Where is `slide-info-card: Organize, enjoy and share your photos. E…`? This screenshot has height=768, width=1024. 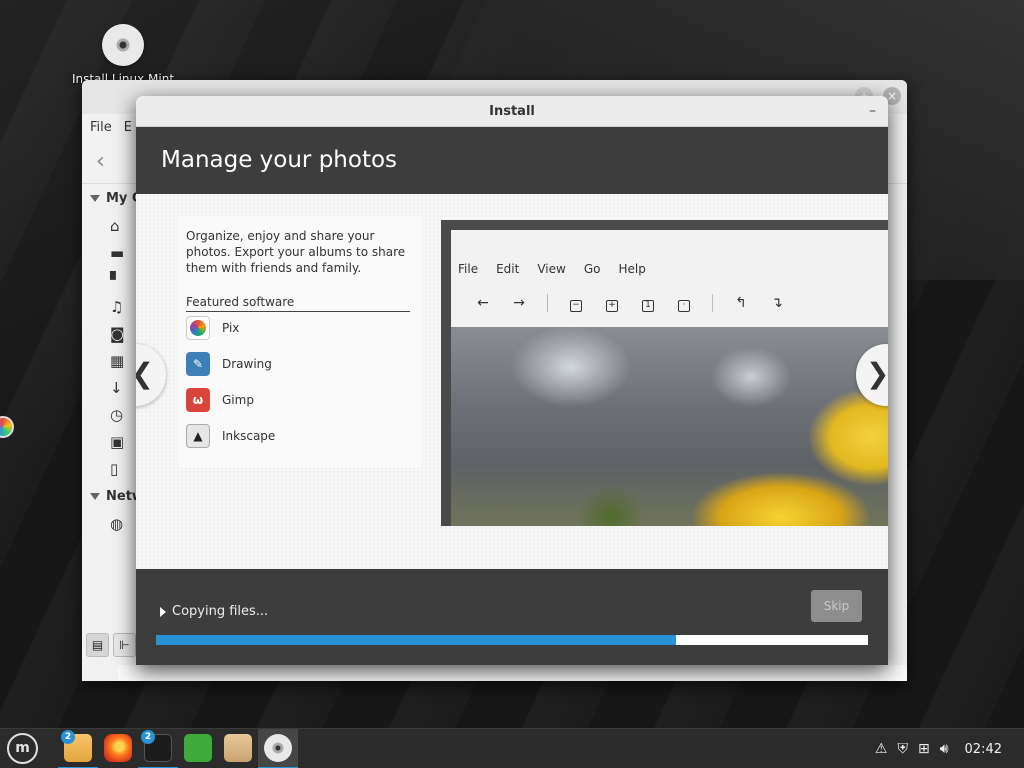
slide-info-card: Organize, enjoy and share your photos. E… is located at coordinates (300, 342).